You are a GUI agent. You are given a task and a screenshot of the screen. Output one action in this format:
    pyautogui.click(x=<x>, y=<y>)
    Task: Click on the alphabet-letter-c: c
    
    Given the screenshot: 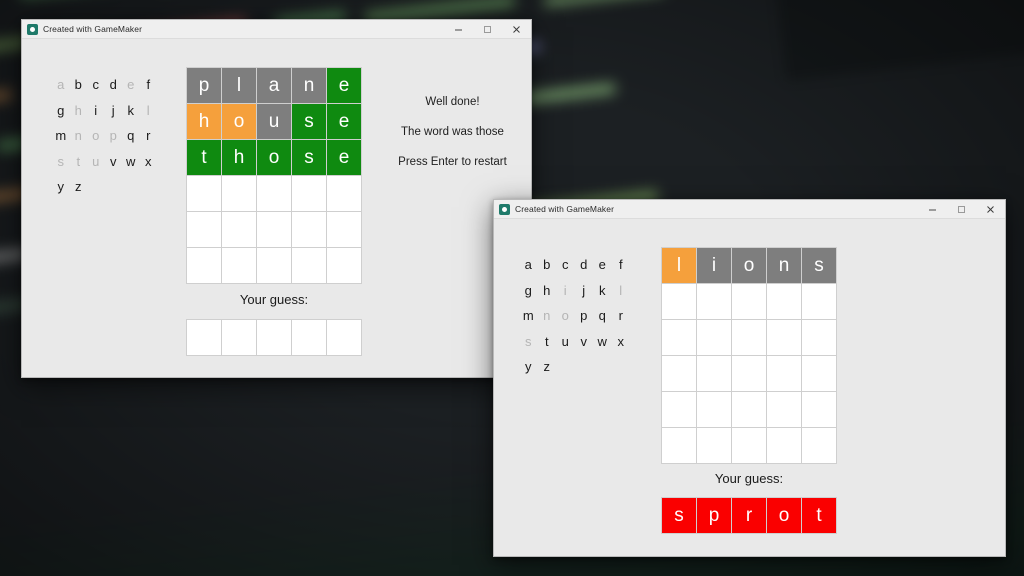 What is the action you would take?
    pyautogui.click(x=565, y=265)
    